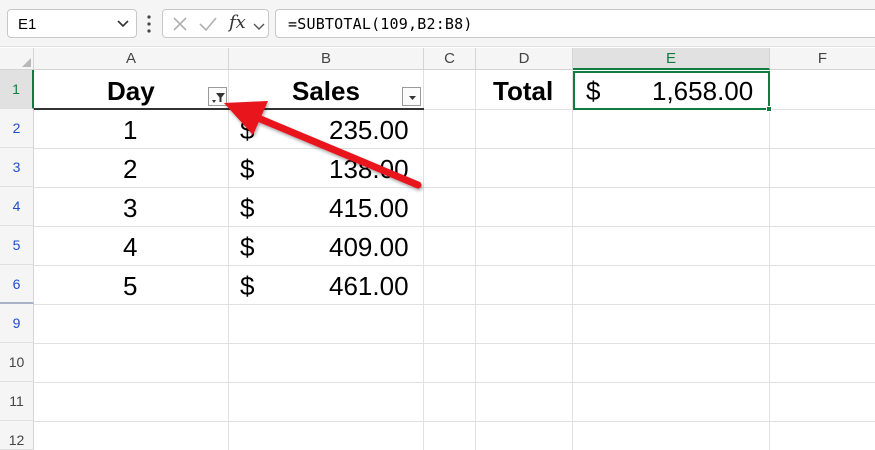  Describe the element at coordinates (703, 91) in the screenshot. I see `total-value: 1,658.00` at that location.